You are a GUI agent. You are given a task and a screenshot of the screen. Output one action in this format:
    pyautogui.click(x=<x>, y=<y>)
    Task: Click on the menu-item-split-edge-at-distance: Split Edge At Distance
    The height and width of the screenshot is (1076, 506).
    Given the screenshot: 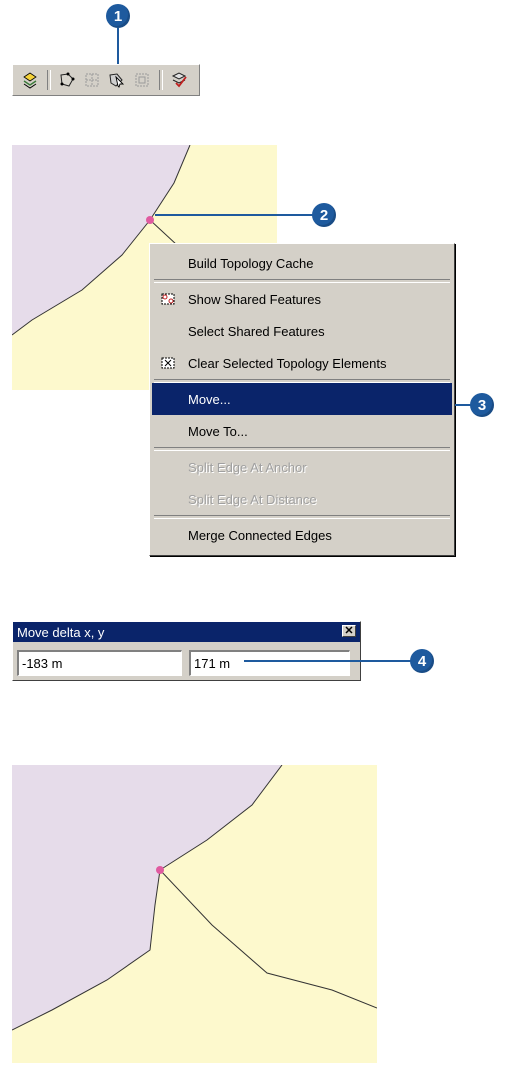 What is the action you would take?
    pyautogui.click(x=302, y=499)
    